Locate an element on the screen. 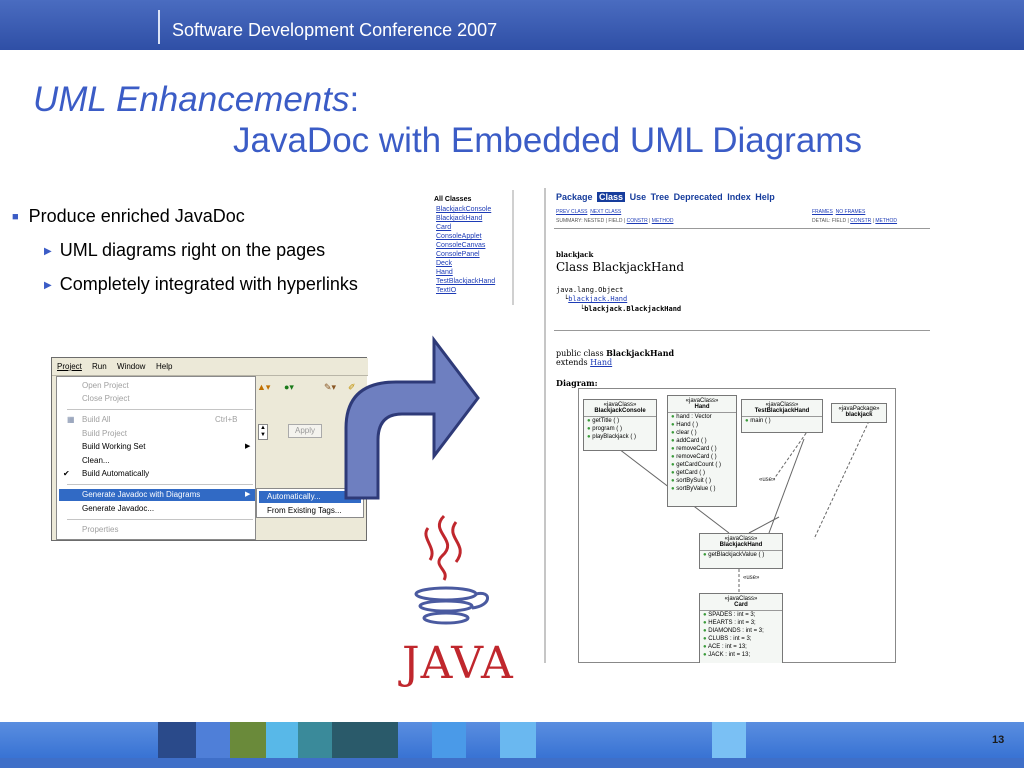  class-link: BlackjackConsole is located at coordinates (474, 209).